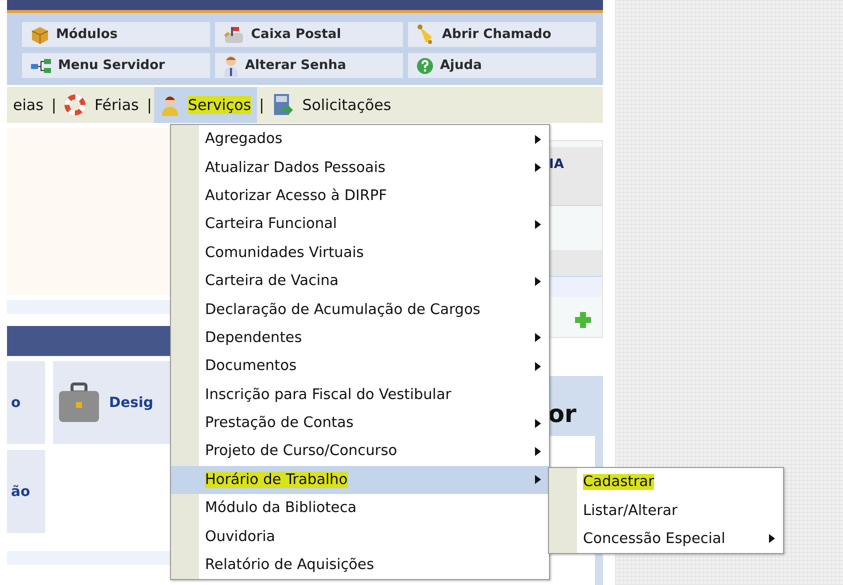 Image resolution: width=843 pixels, height=585 pixels. Describe the element at coordinates (360, 508) in the screenshot. I see `menu-item: Módulo da Biblioteca` at that location.